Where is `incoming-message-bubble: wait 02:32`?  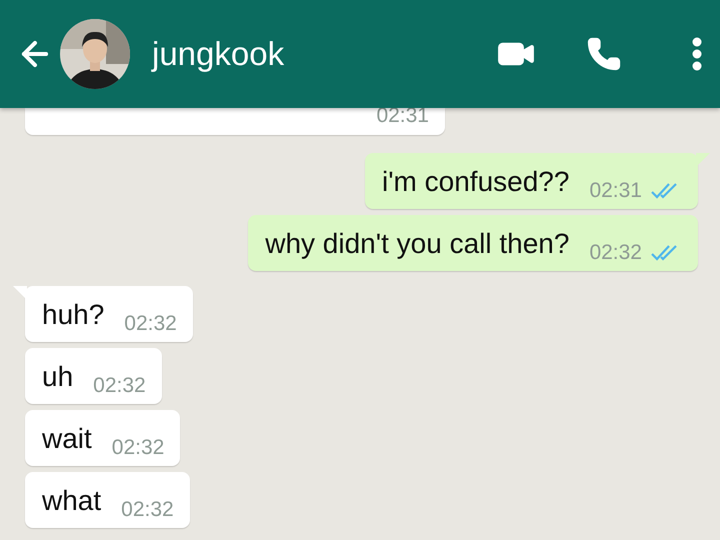
incoming-message-bubble: wait 02:32 is located at coordinates (102, 438).